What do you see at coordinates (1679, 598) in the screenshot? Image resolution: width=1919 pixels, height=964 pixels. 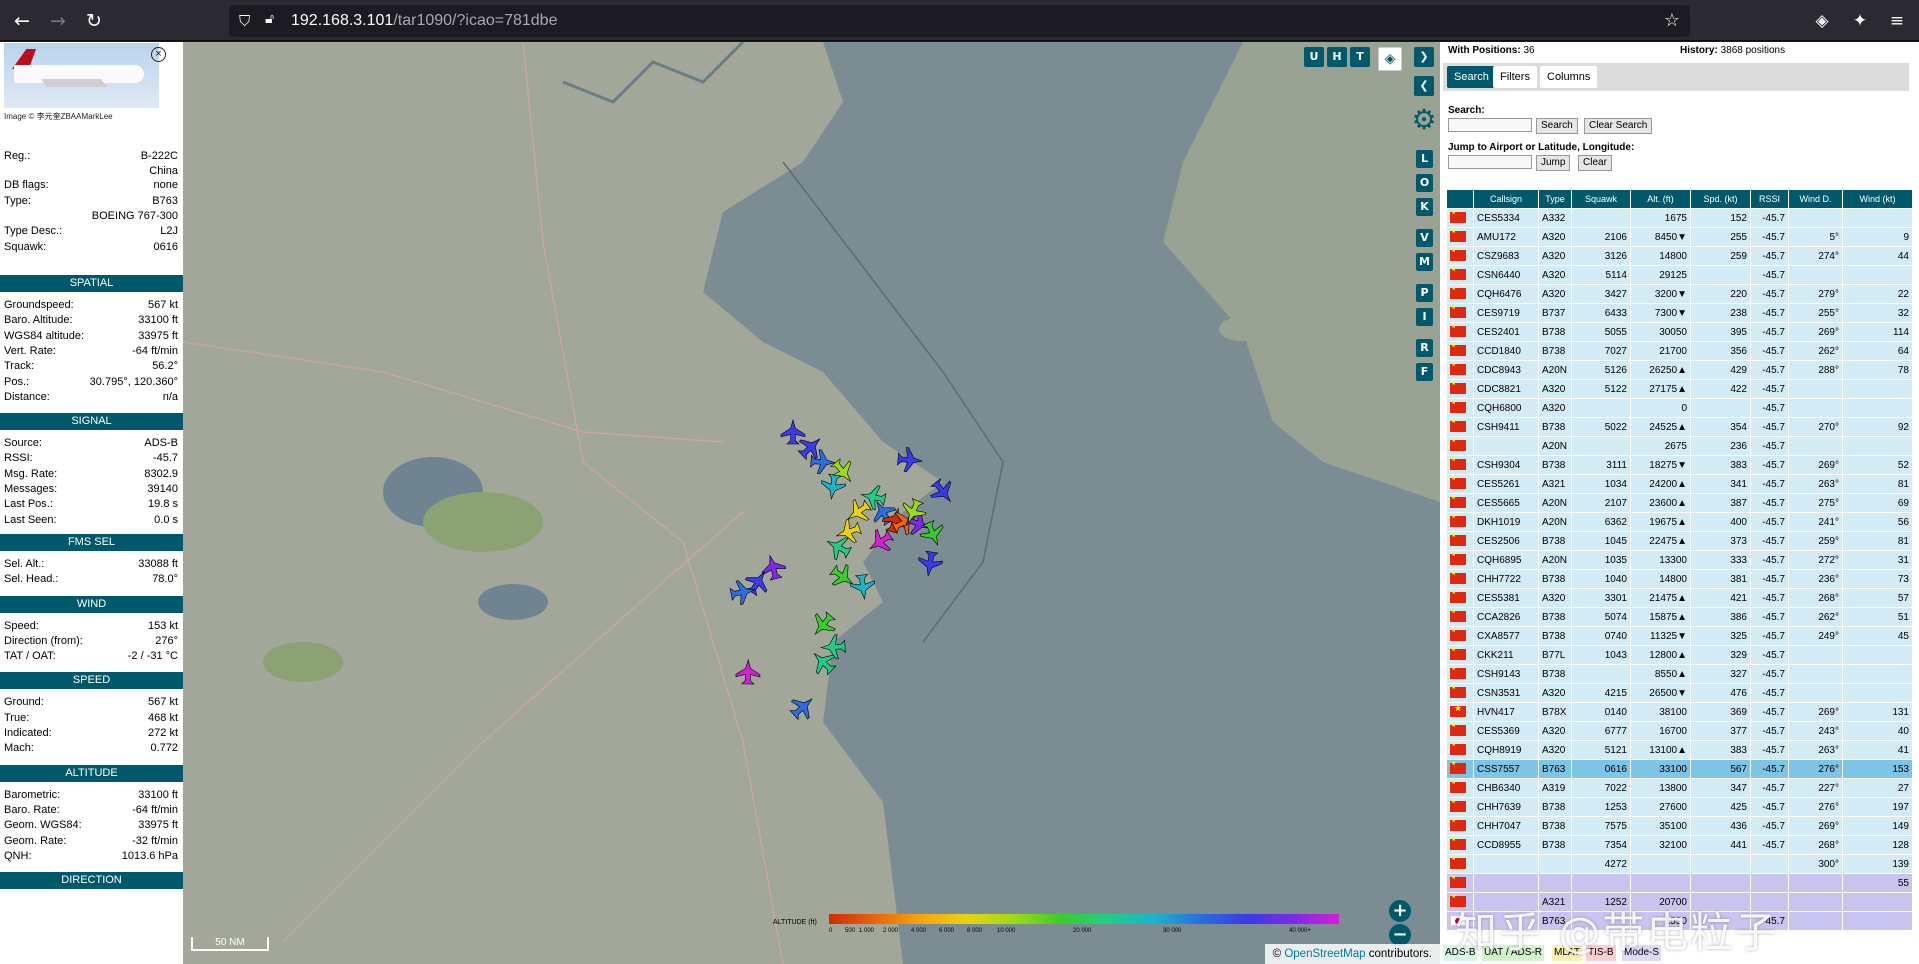 I see `table-row: CES5381A320330121475▲421-45.7268°57` at bounding box center [1679, 598].